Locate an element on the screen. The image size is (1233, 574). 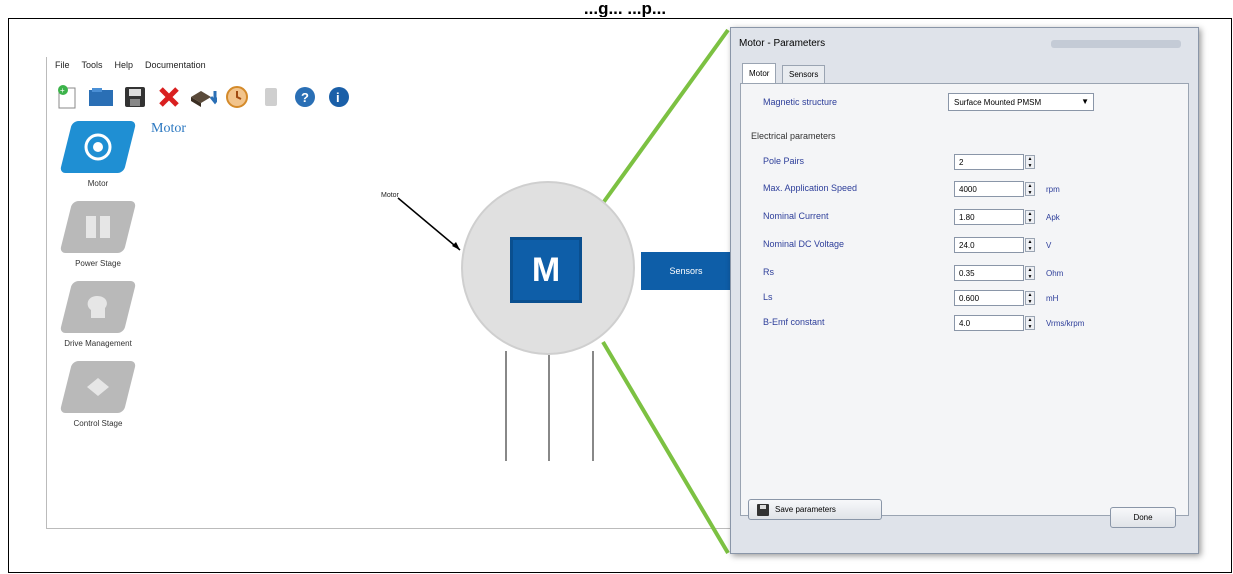
param-label-rs: Rs is located at coordinates (768, 272).